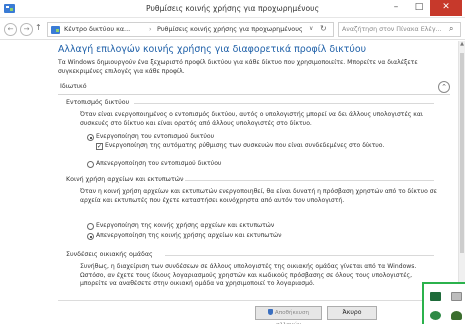  What do you see at coordinates (73, 86) in the screenshot?
I see `profile-label: Ιδιωτικό` at bounding box center [73, 86].